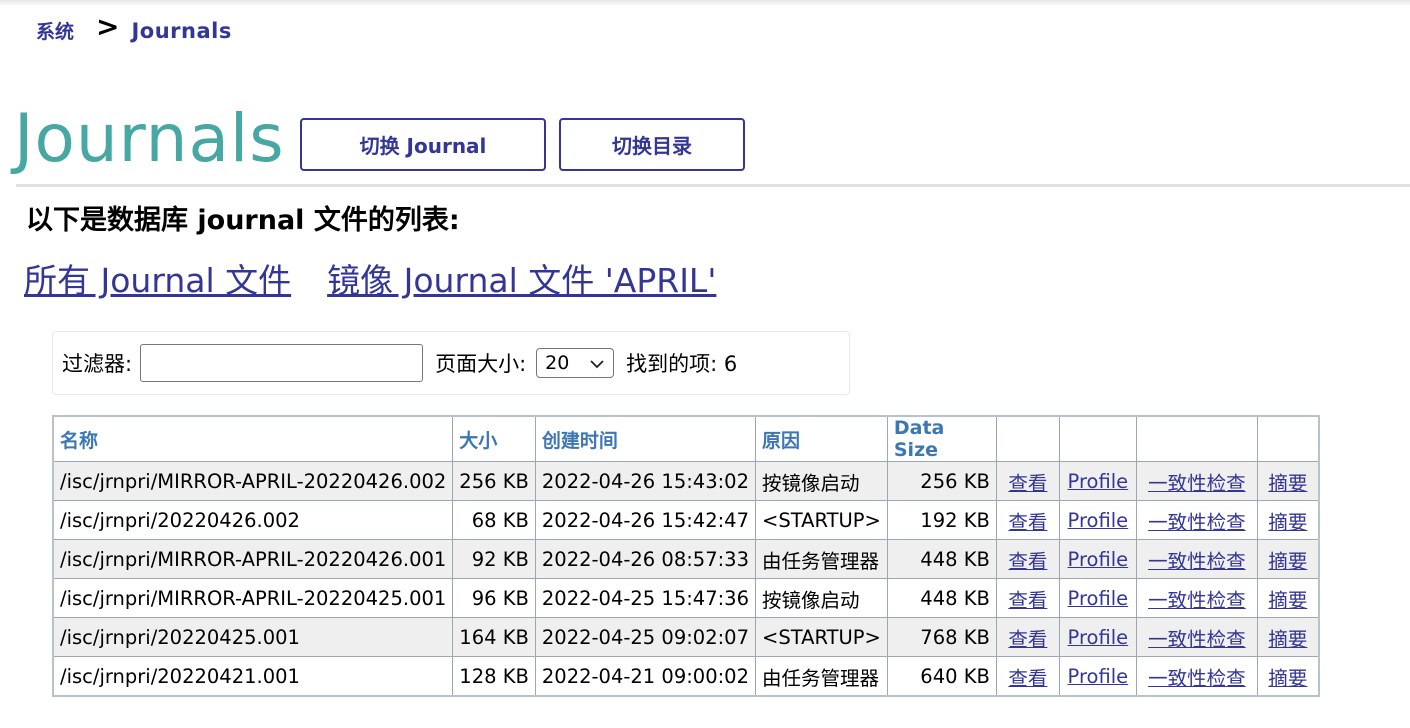  Describe the element at coordinates (55, 30) in the screenshot. I see `breadcrumb-home-link: 系统` at that location.